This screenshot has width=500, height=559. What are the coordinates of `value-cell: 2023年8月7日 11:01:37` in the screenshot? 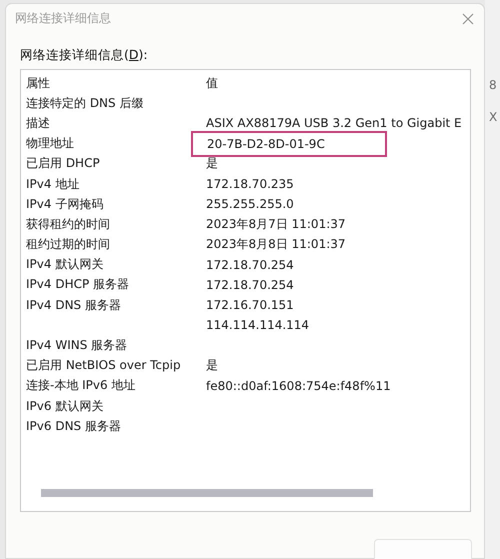 It's located at (276, 224).